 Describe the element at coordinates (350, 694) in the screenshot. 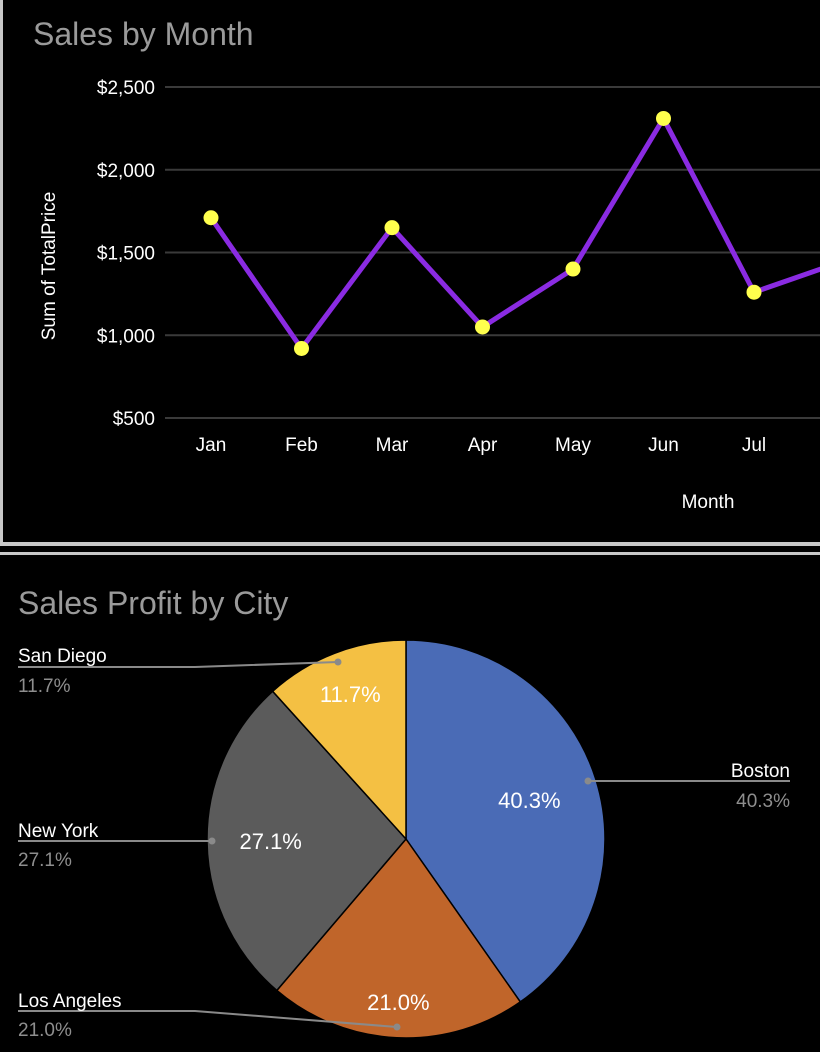

I see `slice-value-label: 11.7%` at that location.